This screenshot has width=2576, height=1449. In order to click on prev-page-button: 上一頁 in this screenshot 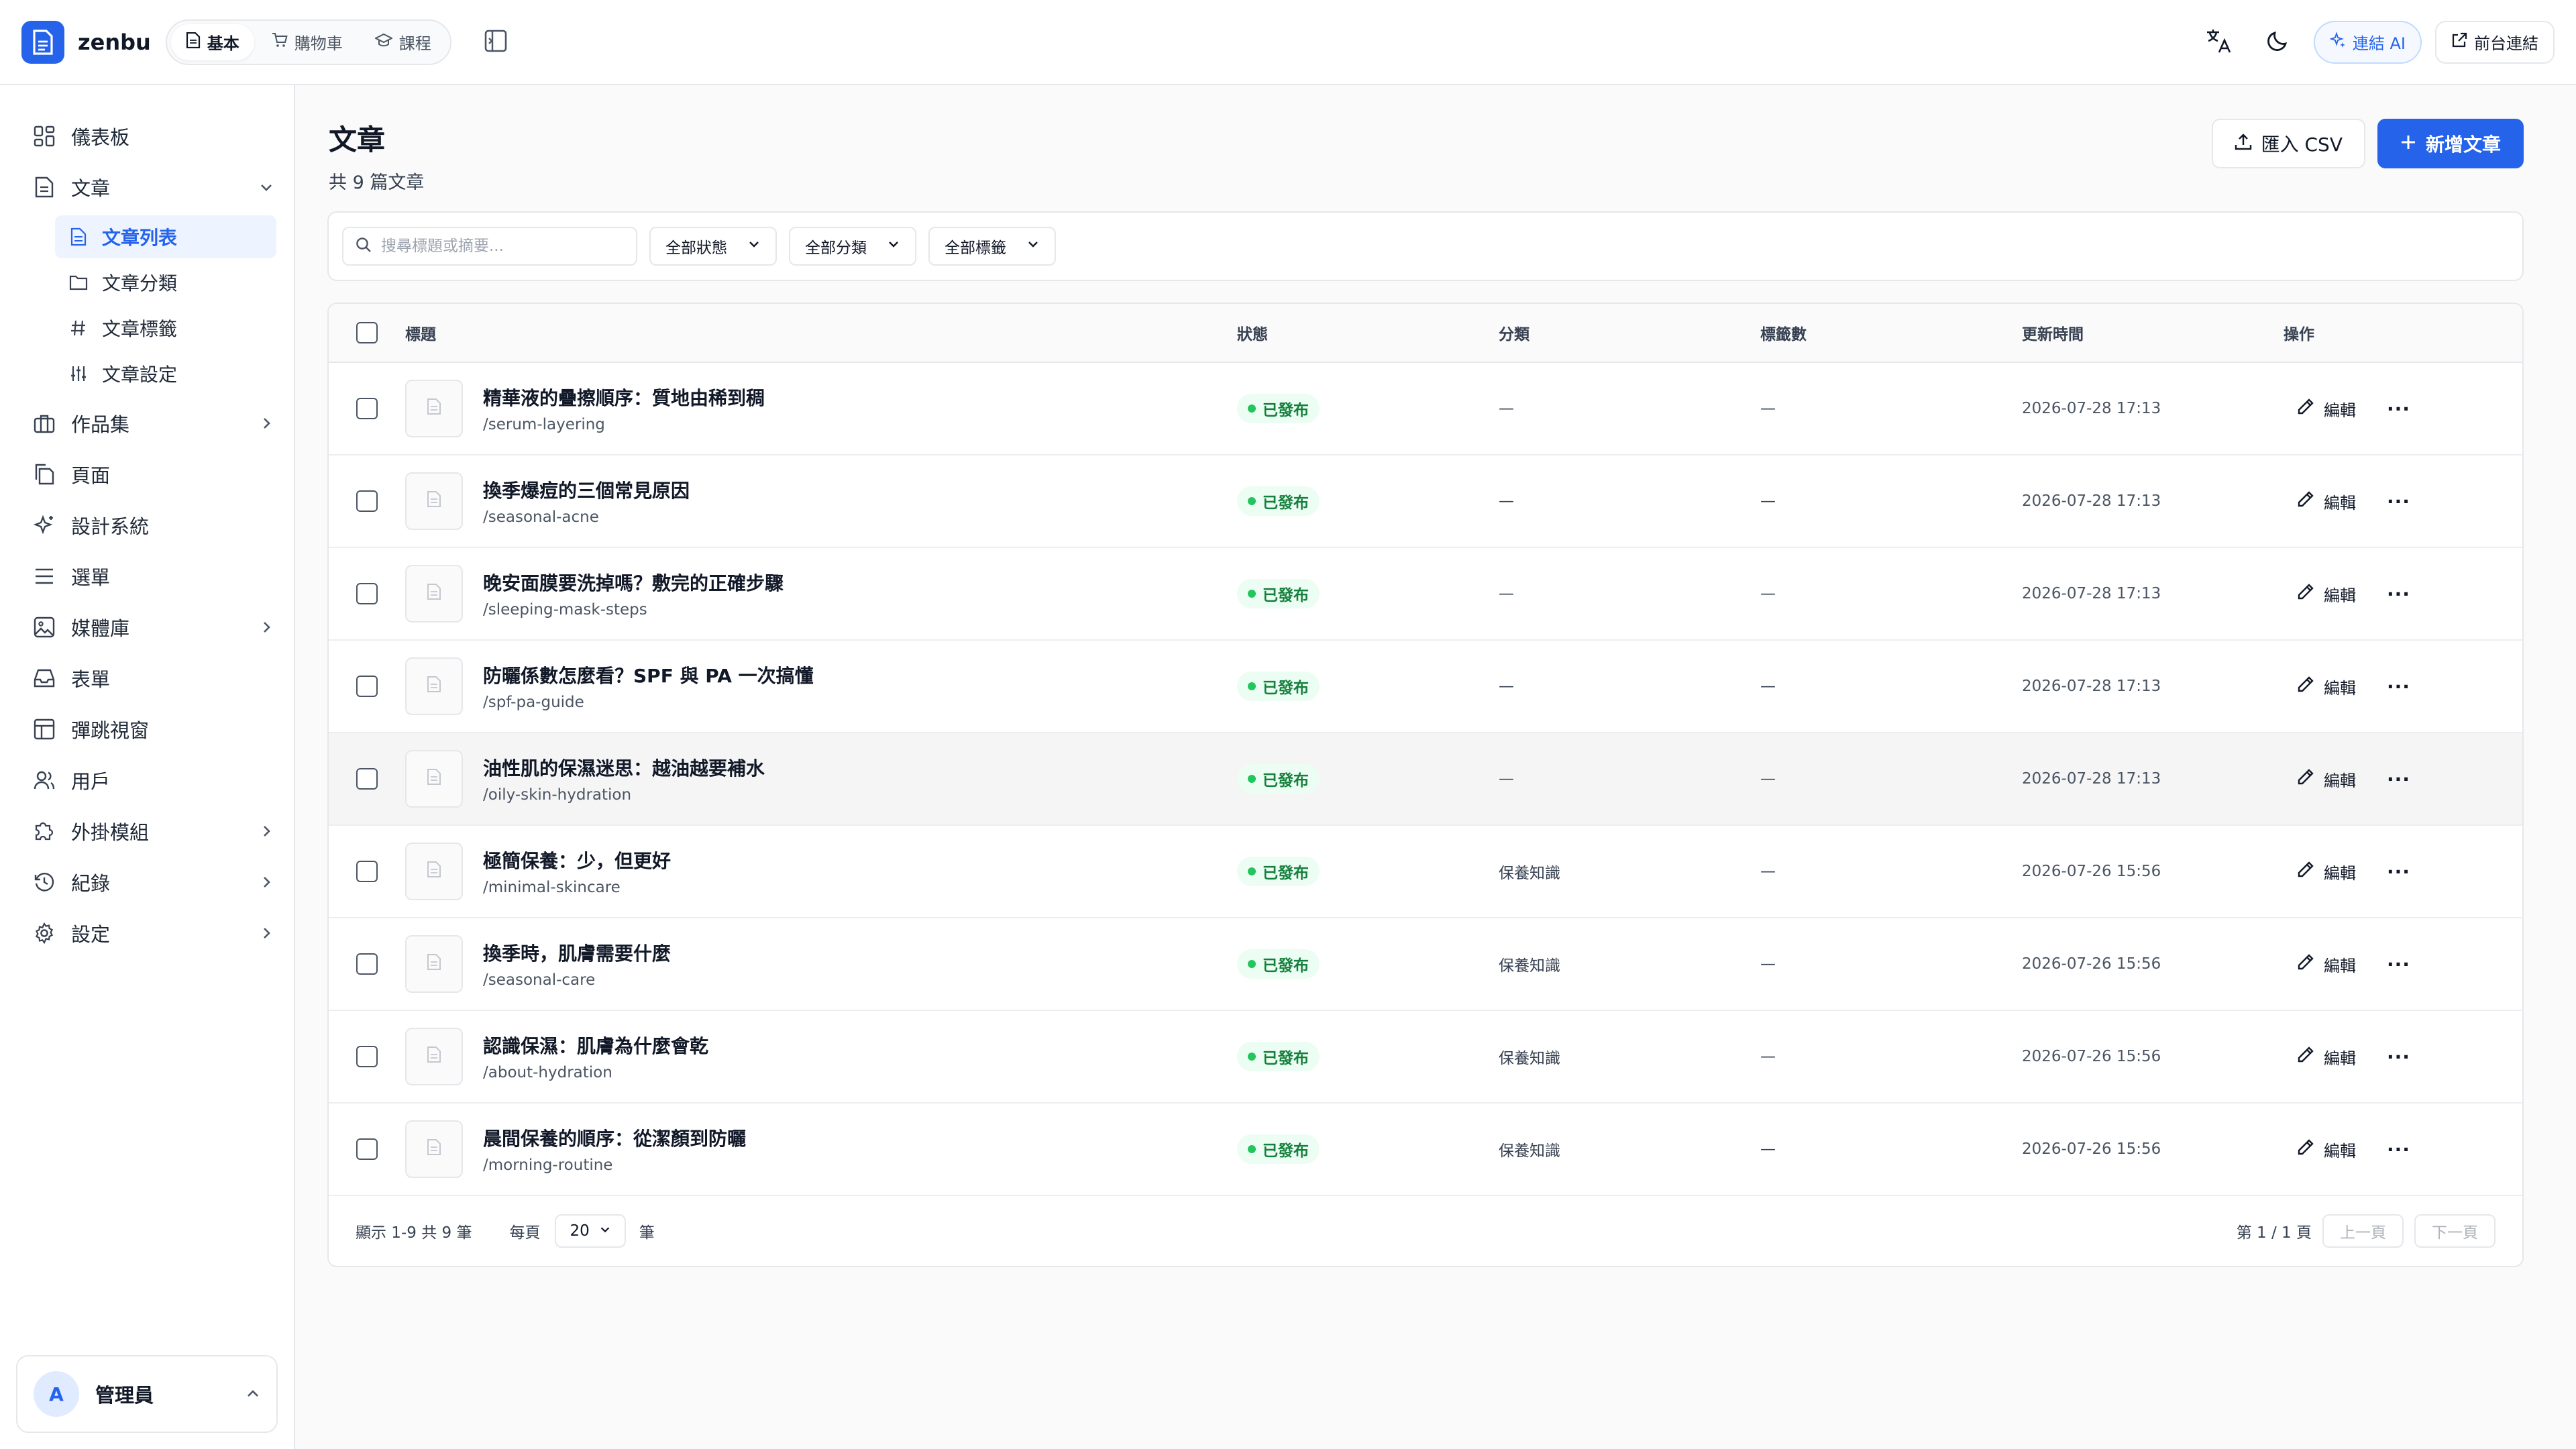, I will do `click(2363, 1231)`.